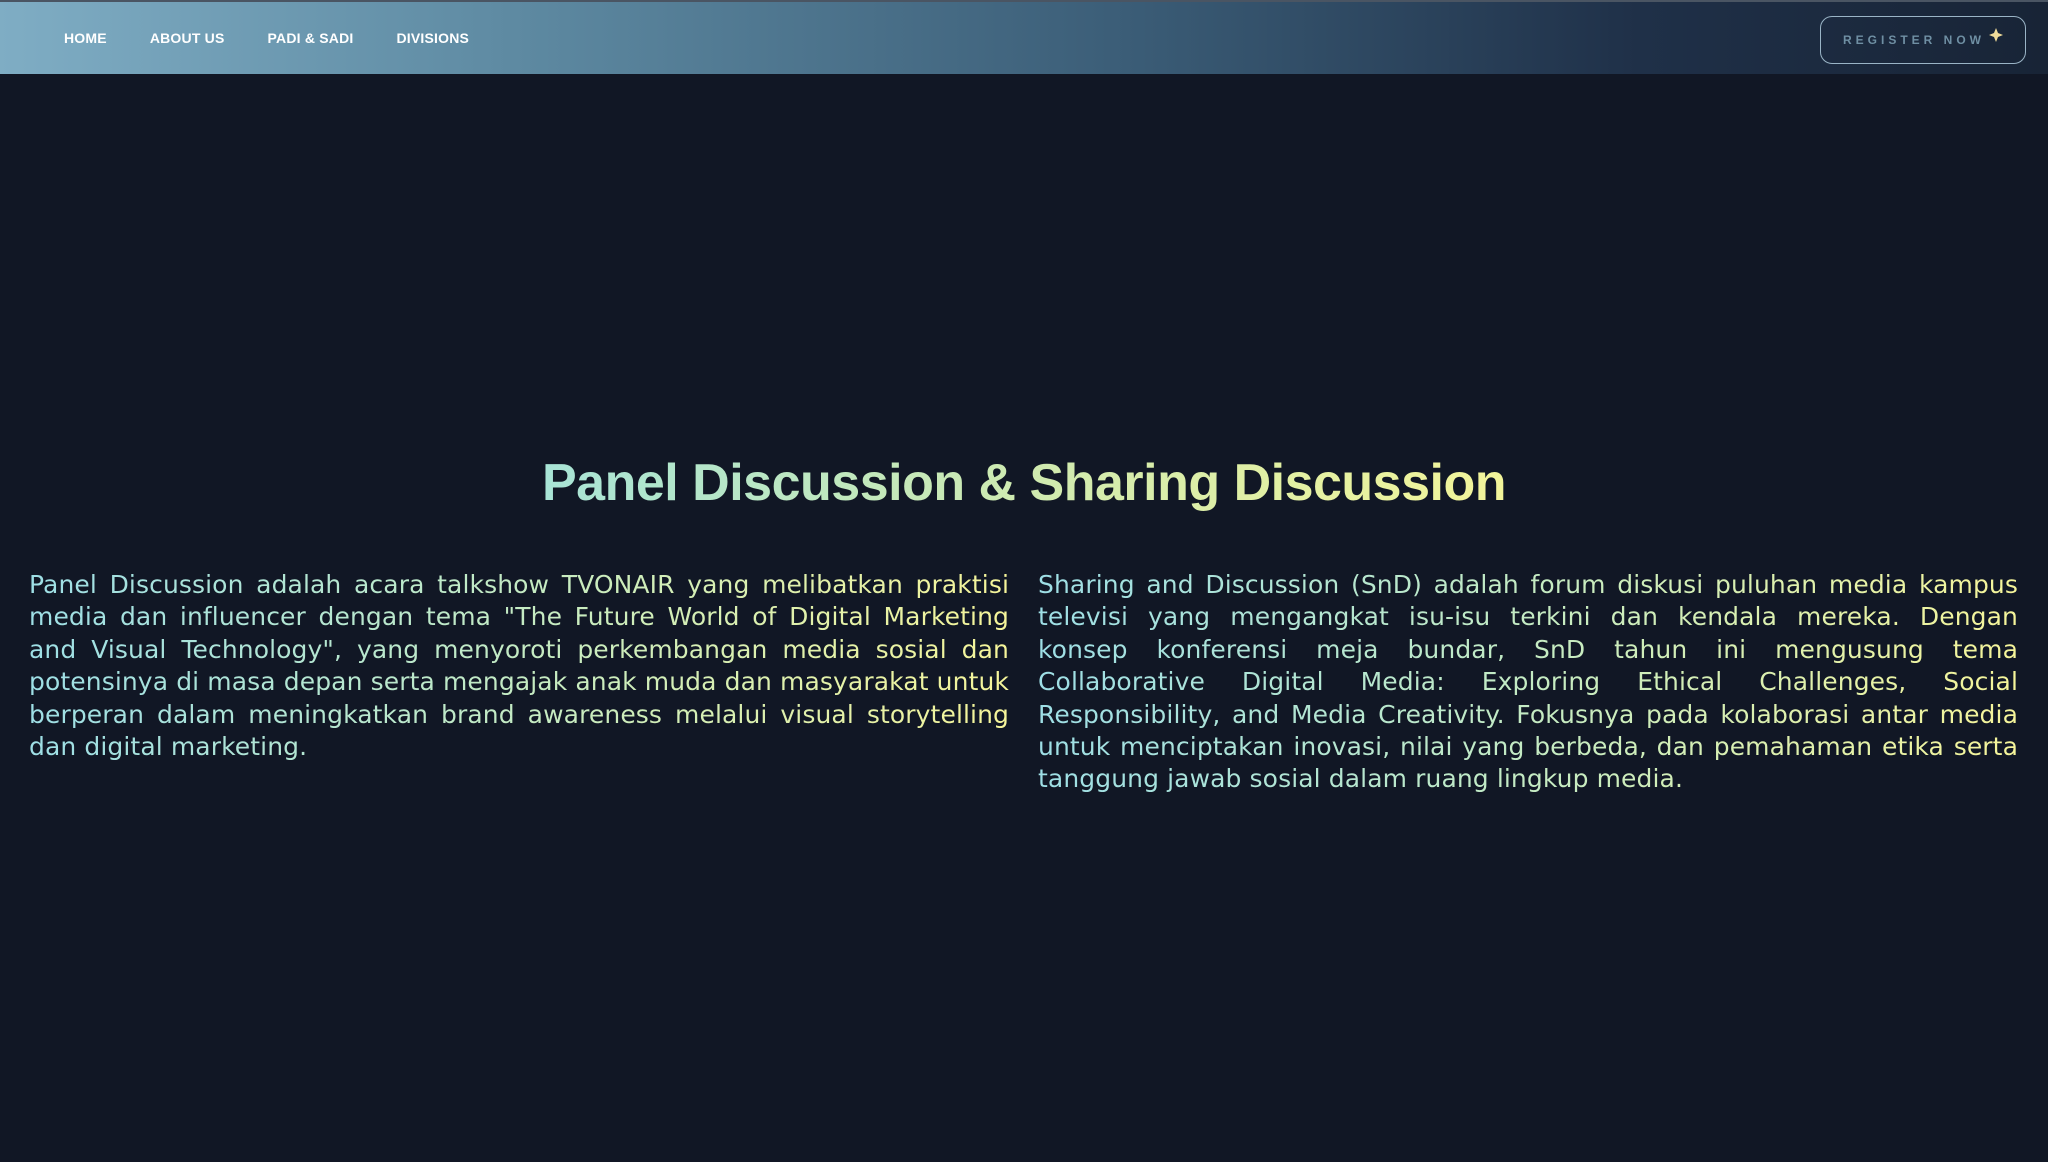 This screenshot has height=1162, width=2048. I want to click on section-title: Panel Discussion & Sharing Discussion, so click(1024, 483).